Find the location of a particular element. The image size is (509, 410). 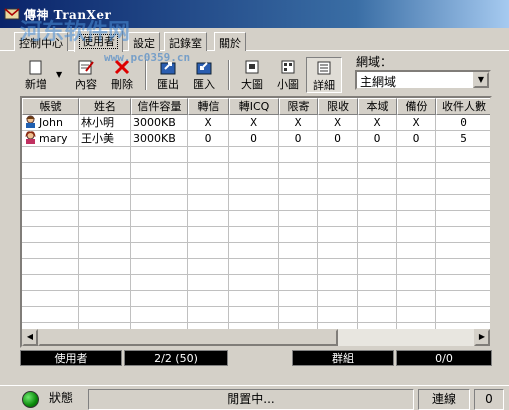

female-user-icon is located at coordinates (30, 137).